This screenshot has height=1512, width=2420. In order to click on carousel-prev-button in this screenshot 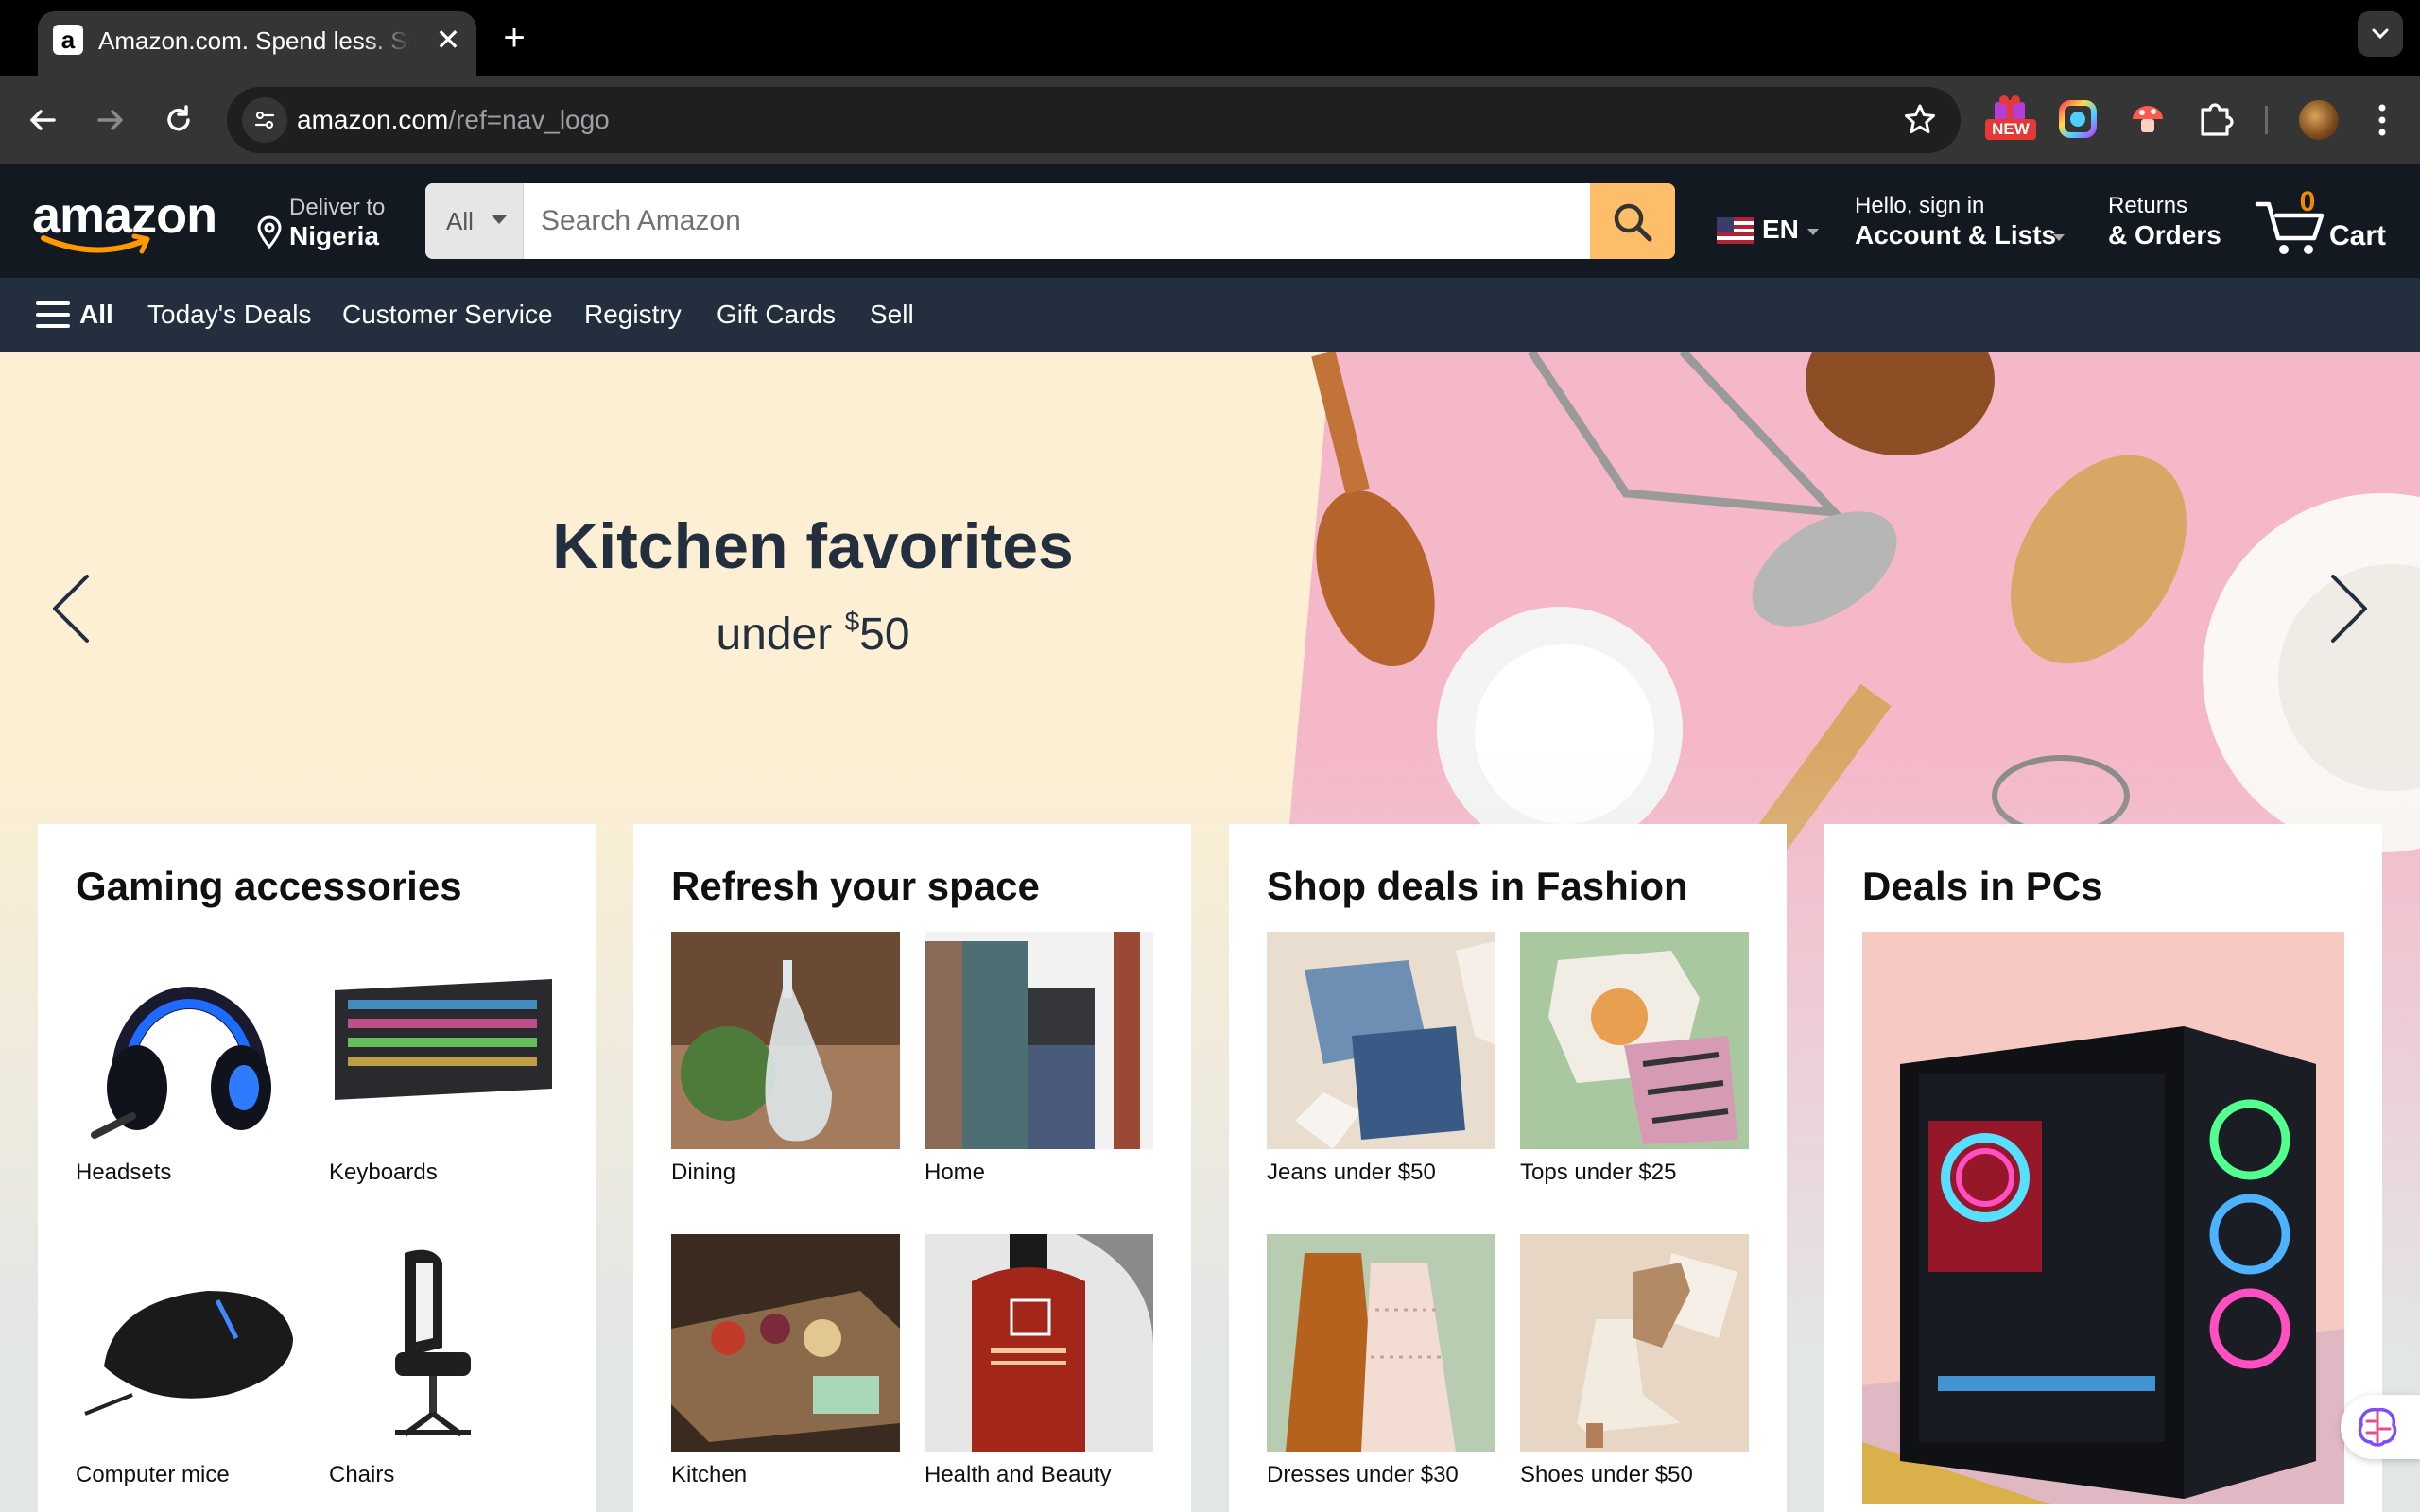, I will do `click(71, 607)`.